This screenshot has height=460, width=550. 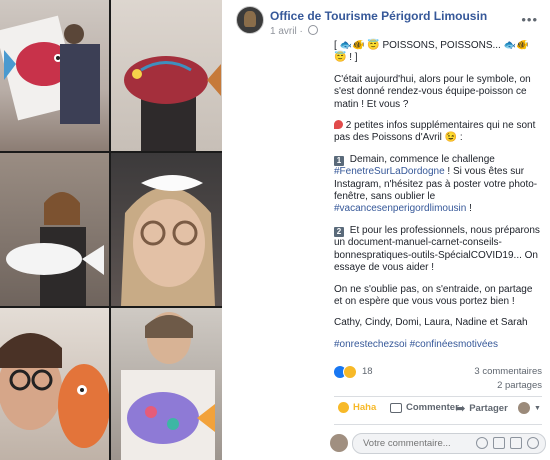 I want to click on action-bar: Haha Commenter ➦ Partager ▼, so click(x=438, y=411).